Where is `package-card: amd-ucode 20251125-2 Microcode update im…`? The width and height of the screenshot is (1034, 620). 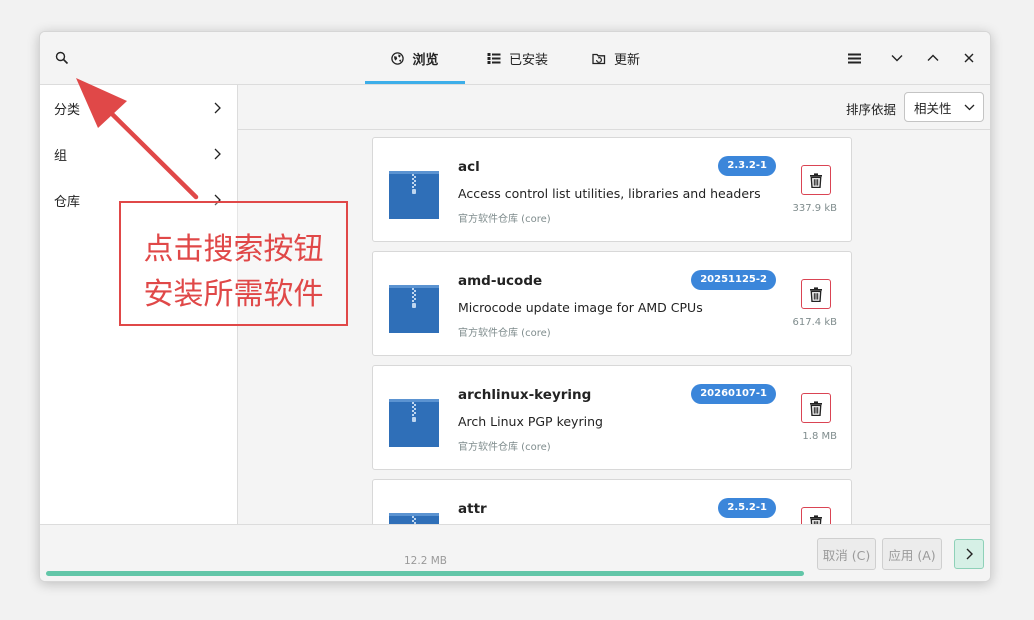
package-card: amd-ucode 20251125-2 Microcode update im… is located at coordinates (612, 303).